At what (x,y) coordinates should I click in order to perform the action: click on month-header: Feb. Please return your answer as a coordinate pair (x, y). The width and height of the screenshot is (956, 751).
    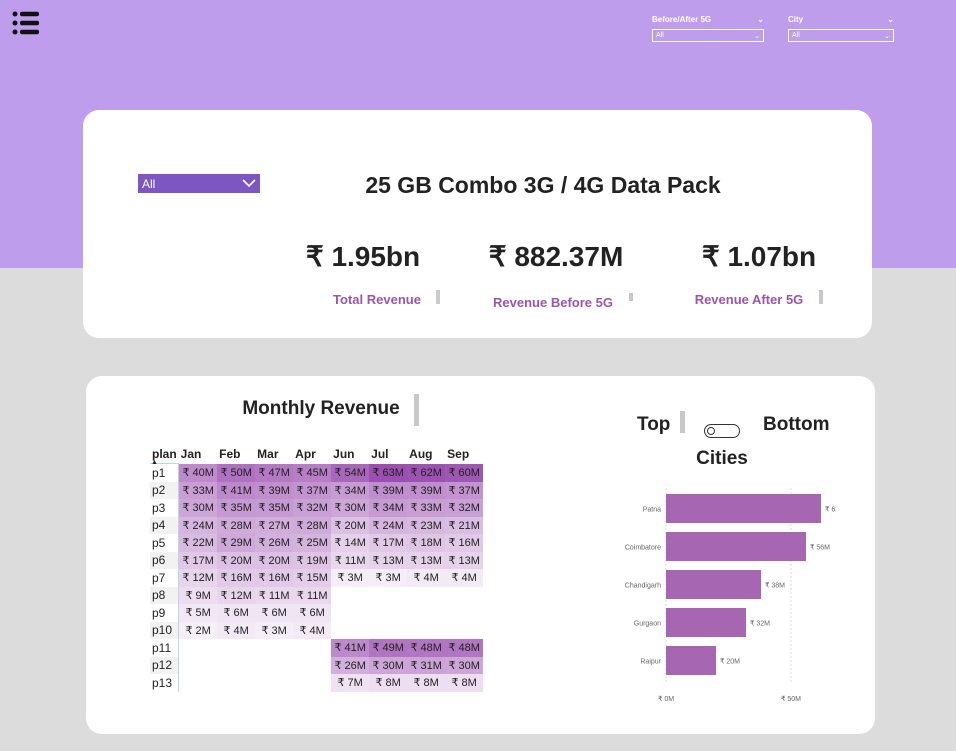
    Looking at the image, I should click on (236, 454).